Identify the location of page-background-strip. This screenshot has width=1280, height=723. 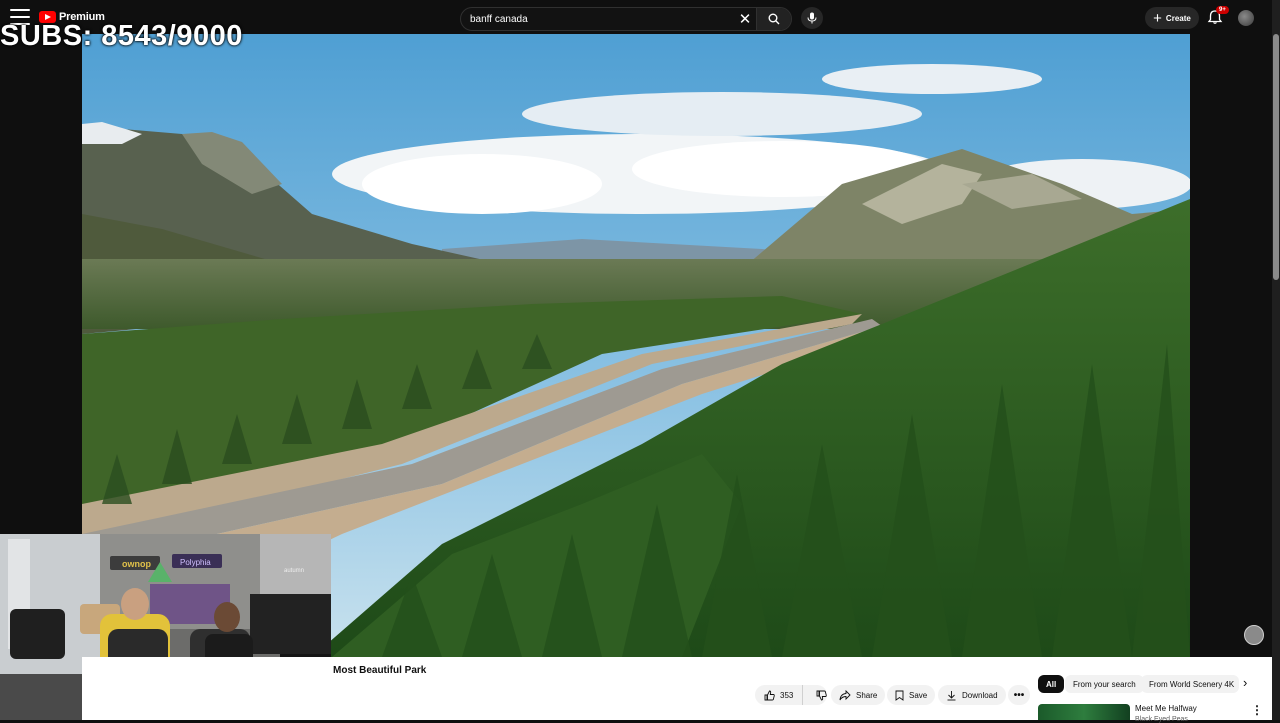
(207, 688).